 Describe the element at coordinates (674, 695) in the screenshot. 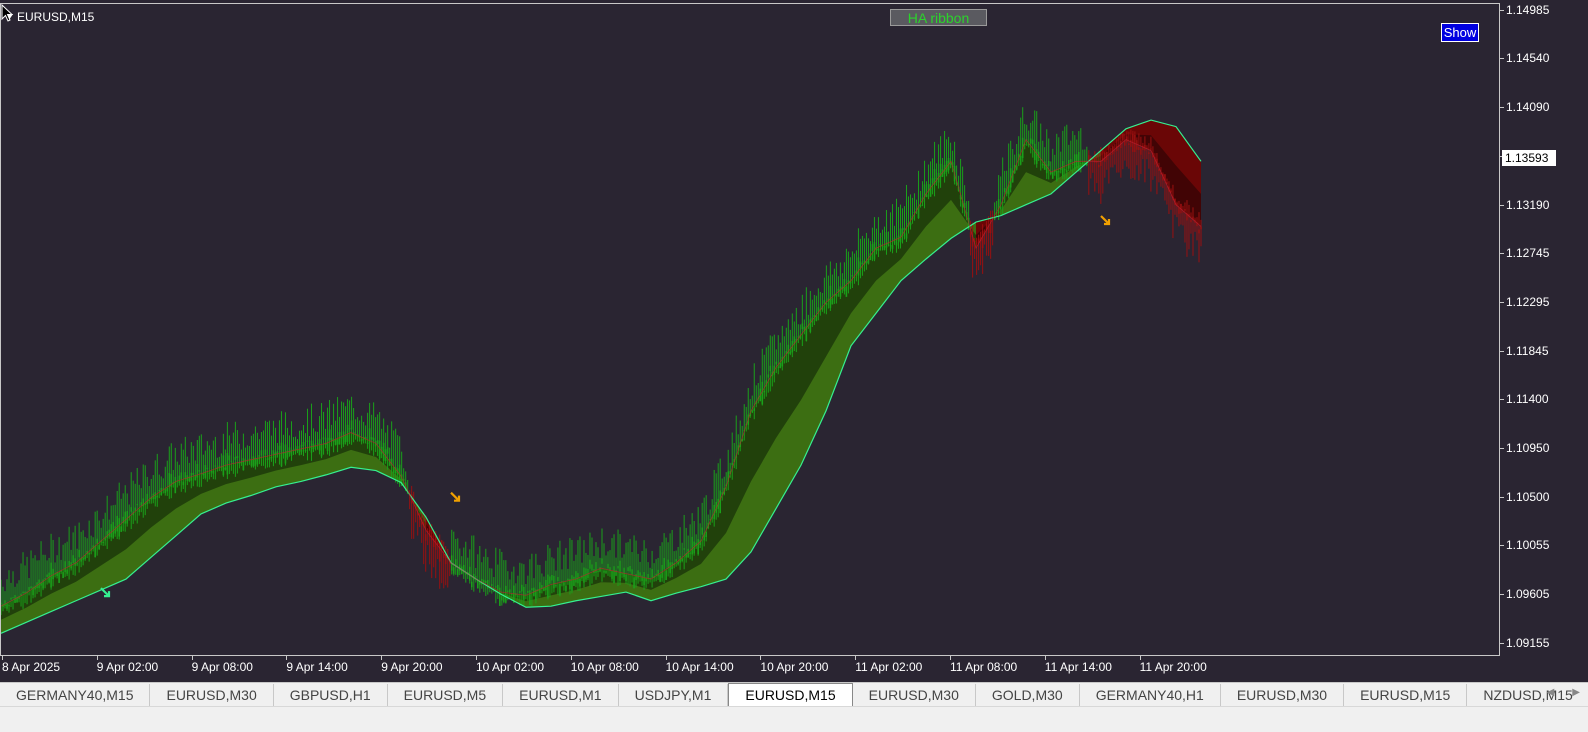

I see `tab-usdjpy-m1: USDJPY,M1` at that location.